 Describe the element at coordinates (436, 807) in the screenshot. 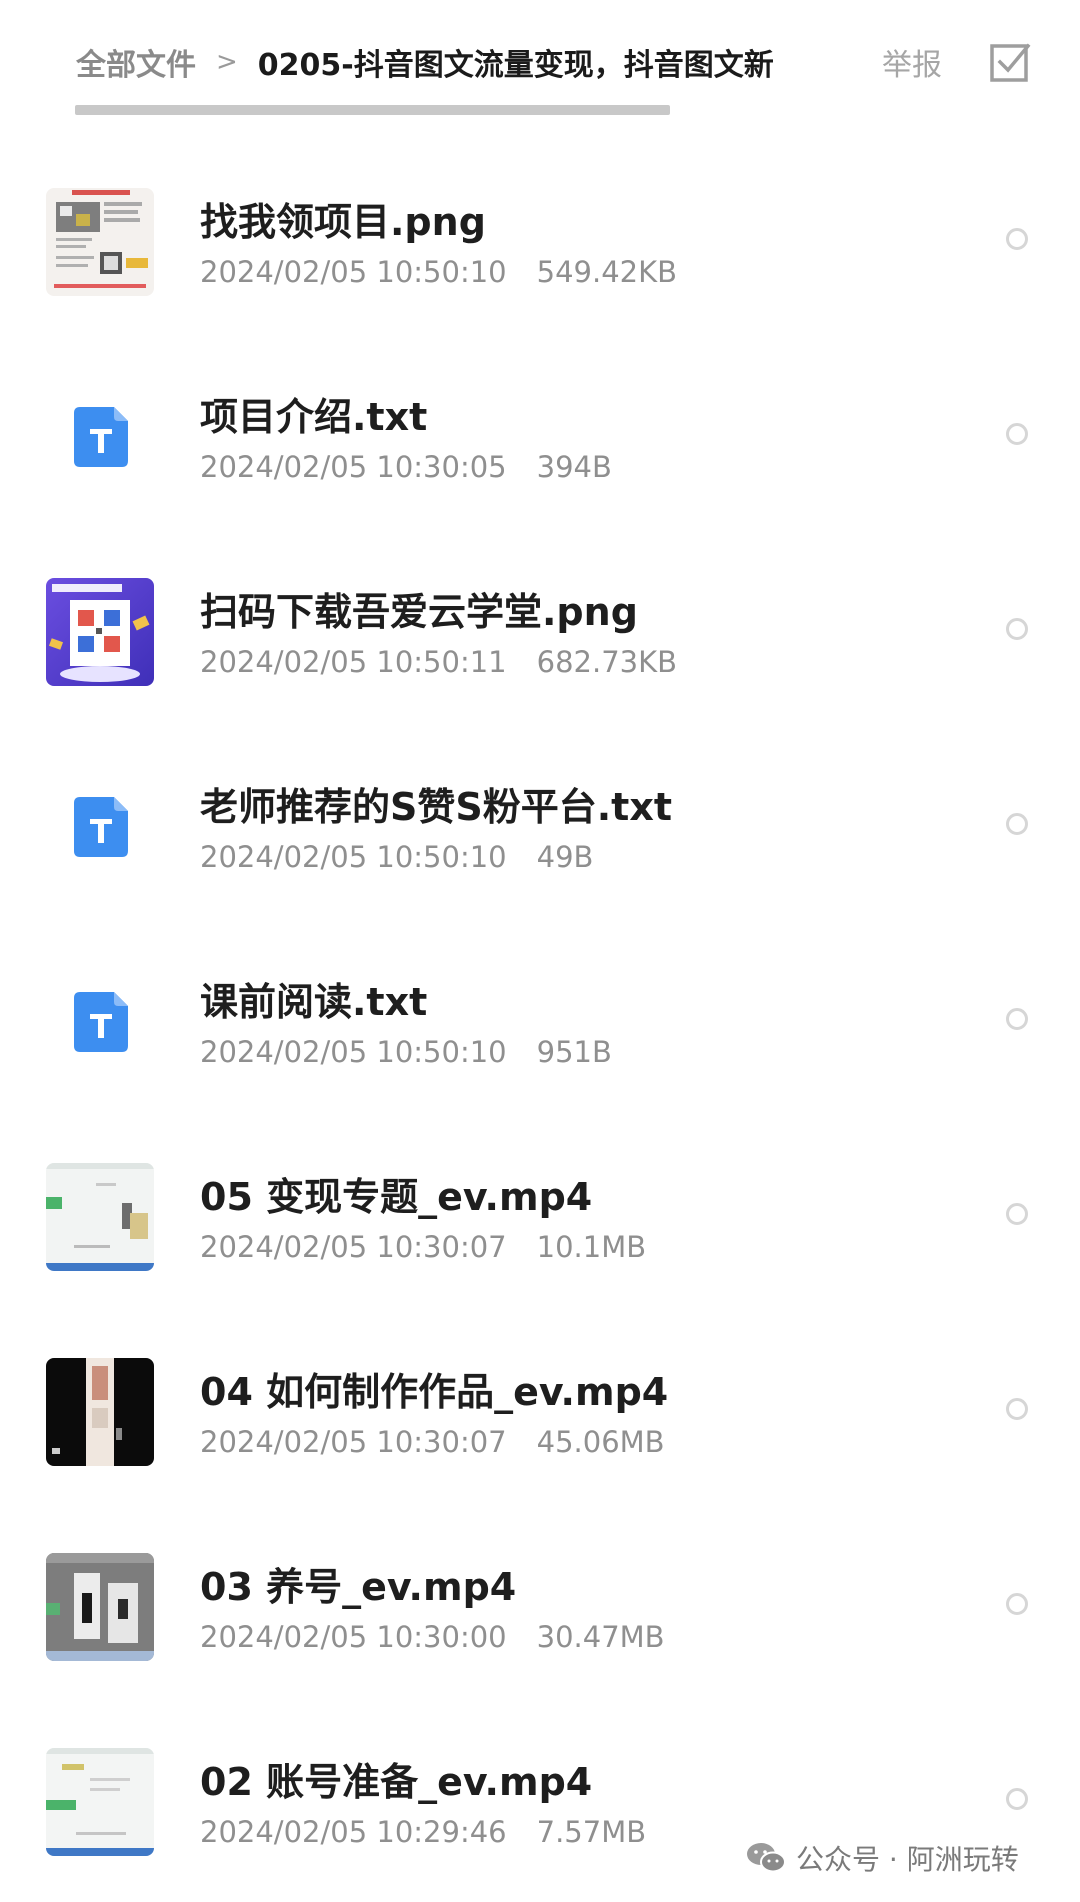

I see `file-name: 老师推荐的S赞S粉平台.txt` at that location.